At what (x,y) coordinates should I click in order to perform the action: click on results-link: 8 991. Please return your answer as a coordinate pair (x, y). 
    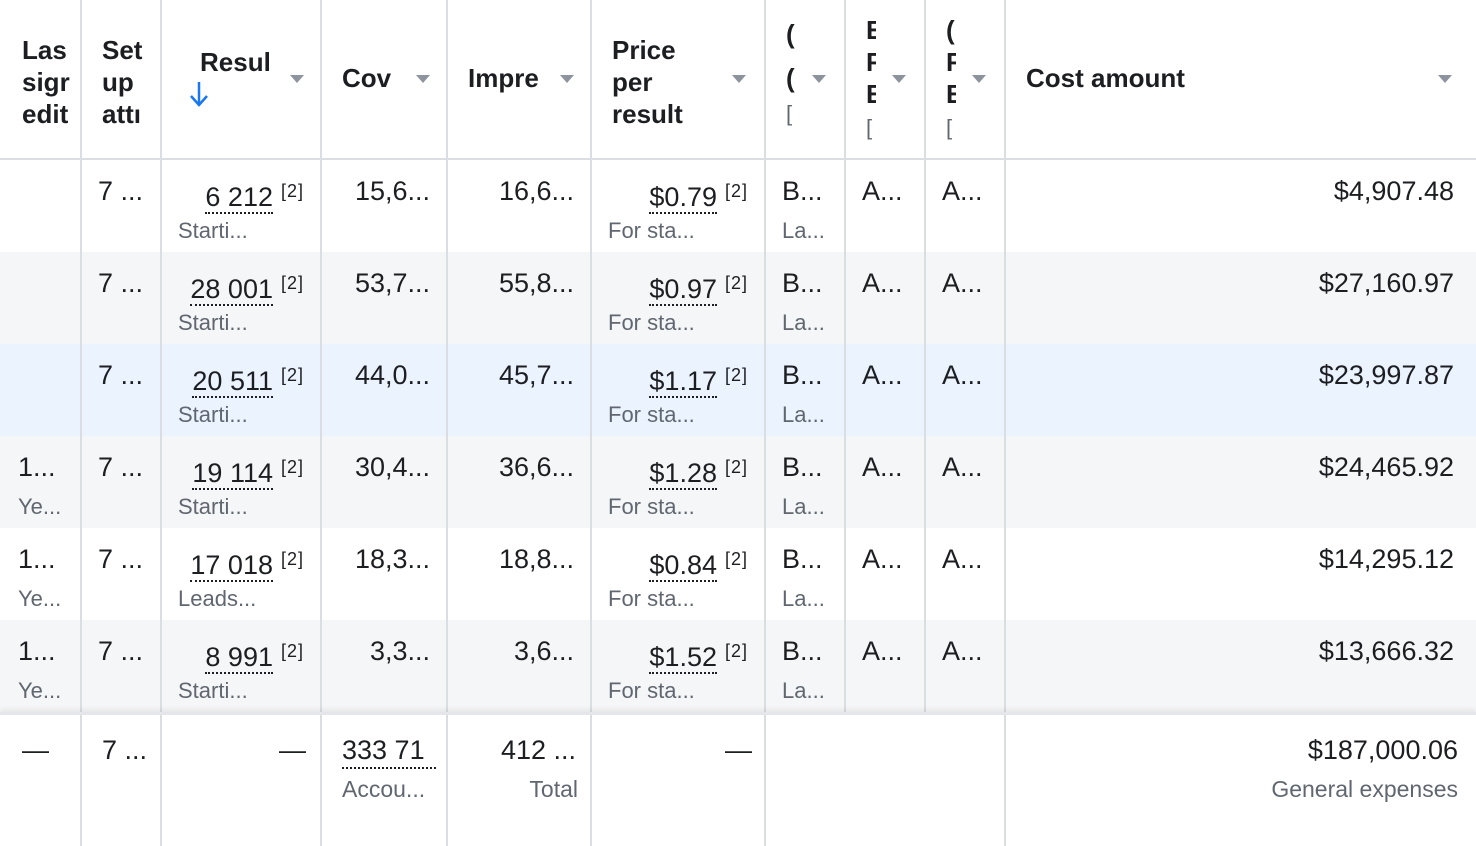
    Looking at the image, I should click on (239, 658).